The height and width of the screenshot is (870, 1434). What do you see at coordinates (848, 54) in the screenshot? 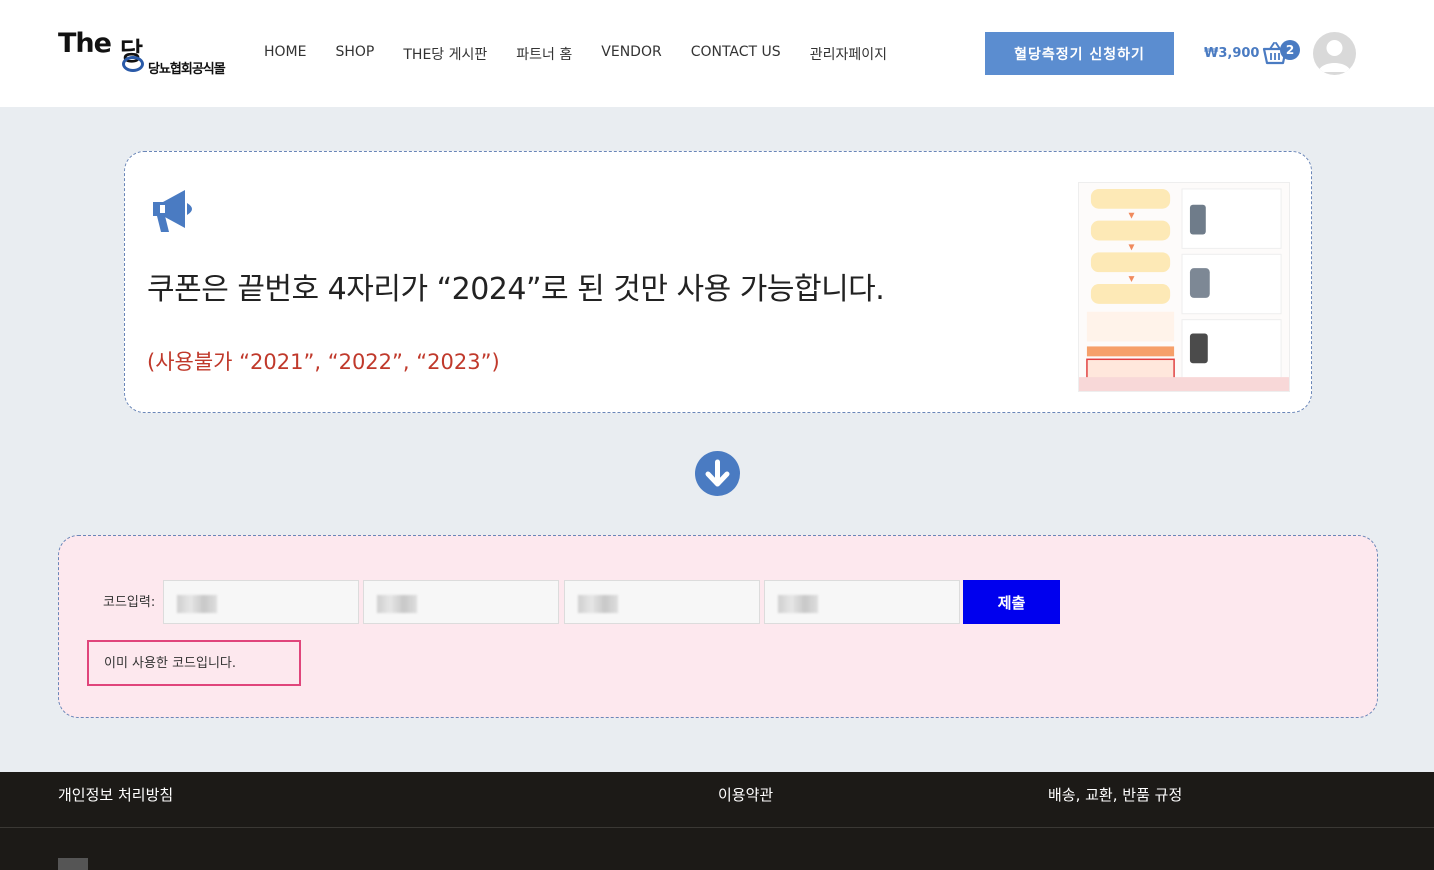
I see `nav-admin: 관리자페이지` at bounding box center [848, 54].